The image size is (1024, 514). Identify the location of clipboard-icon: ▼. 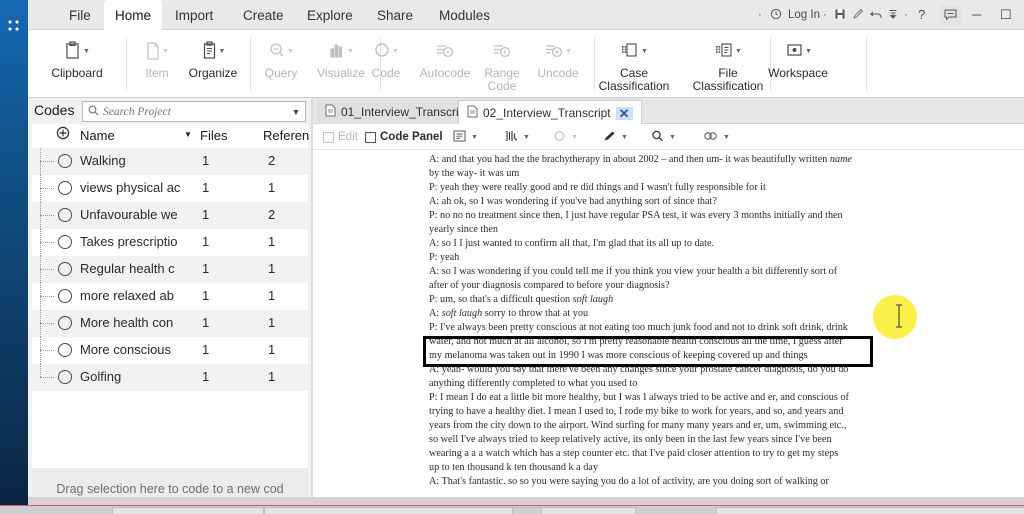
(77, 49).